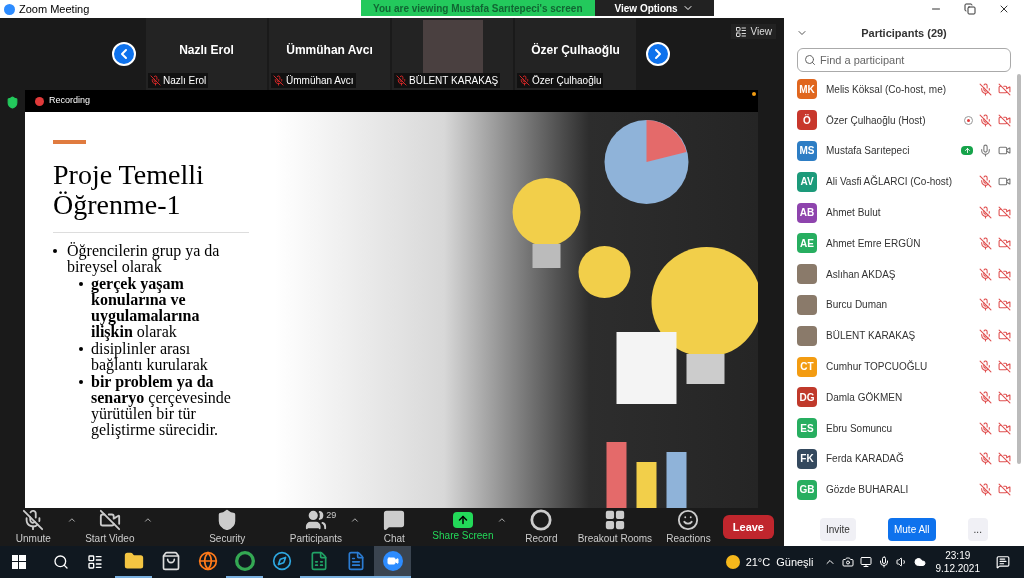  I want to click on participant-row: Aslıhan AKDAŞ, so click(900, 274).